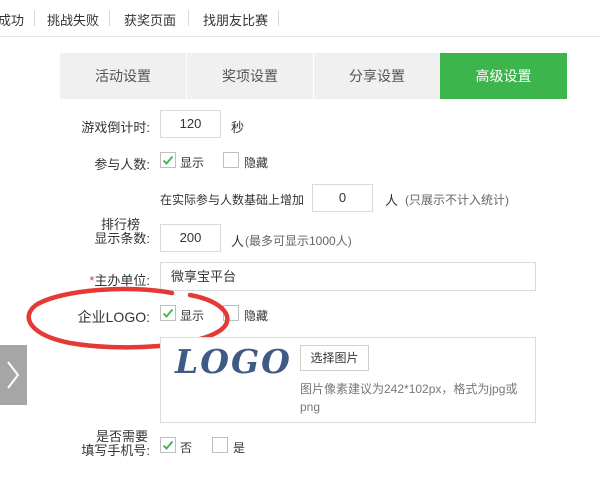  What do you see at coordinates (239, 448) in the screenshot?
I see `phone-yes-label: 是` at bounding box center [239, 448].